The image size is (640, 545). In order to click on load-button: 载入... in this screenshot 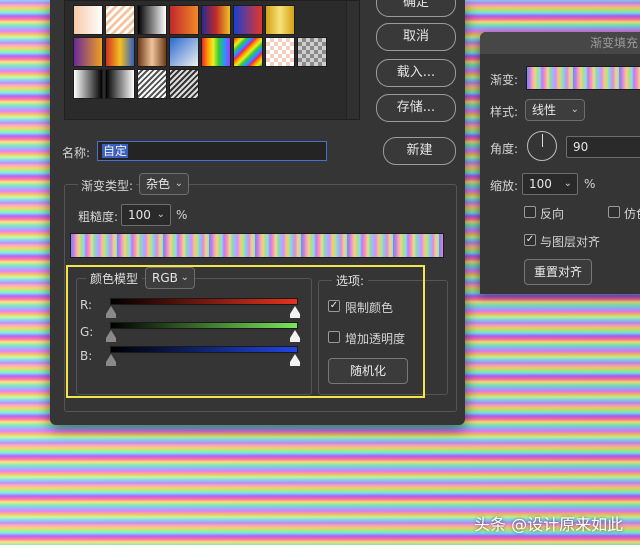, I will do `click(416, 73)`.